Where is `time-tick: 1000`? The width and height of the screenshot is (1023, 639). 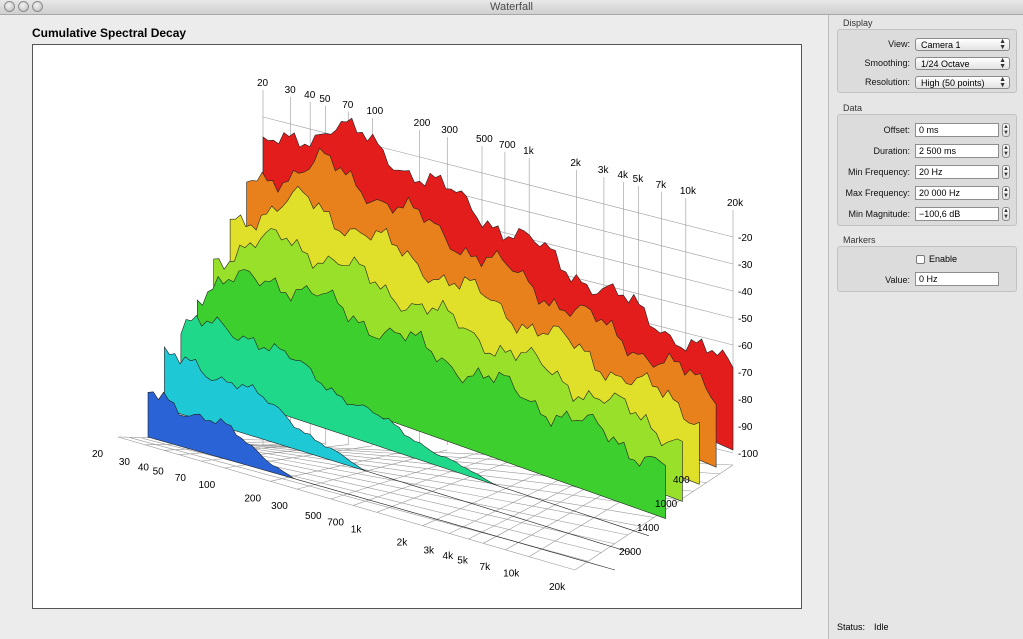
time-tick: 1000 is located at coordinates (666, 504).